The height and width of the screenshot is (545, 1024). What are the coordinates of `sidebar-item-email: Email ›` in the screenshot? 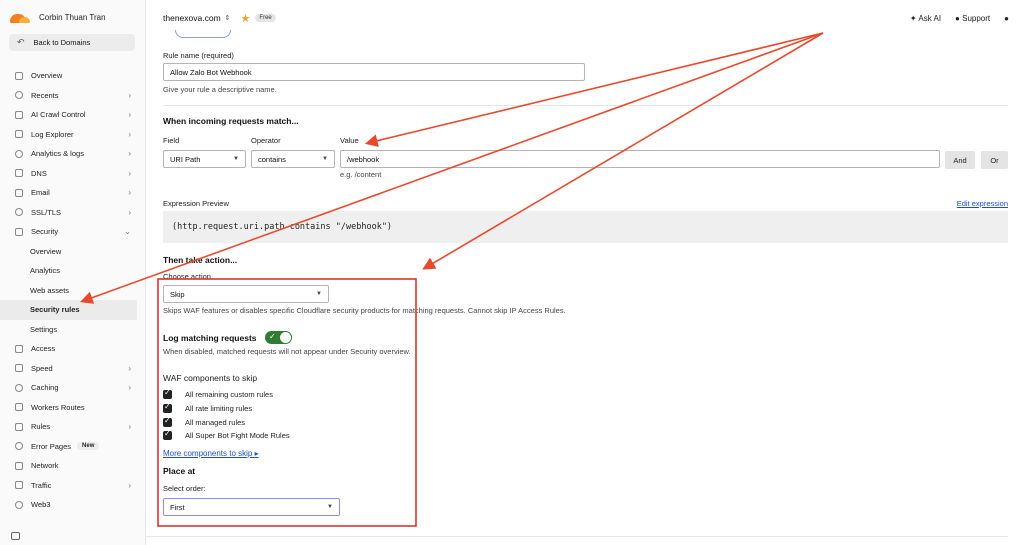 It's located at (73, 193).